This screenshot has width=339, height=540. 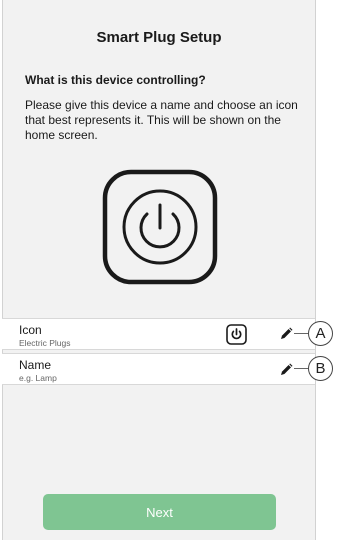 What do you see at coordinates (158, 334) in the screenshot?
I see `icon-setting-row: Icon Electric Plugs` at bounding box center [158, 334].